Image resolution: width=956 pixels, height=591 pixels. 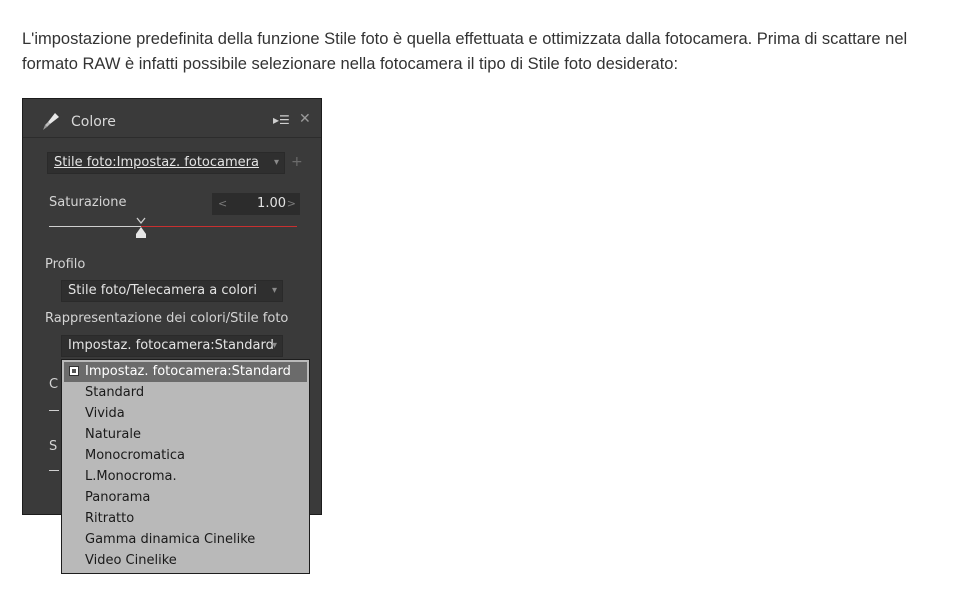 I want to click on panel-title: Colore, so click(x=93, y=122).